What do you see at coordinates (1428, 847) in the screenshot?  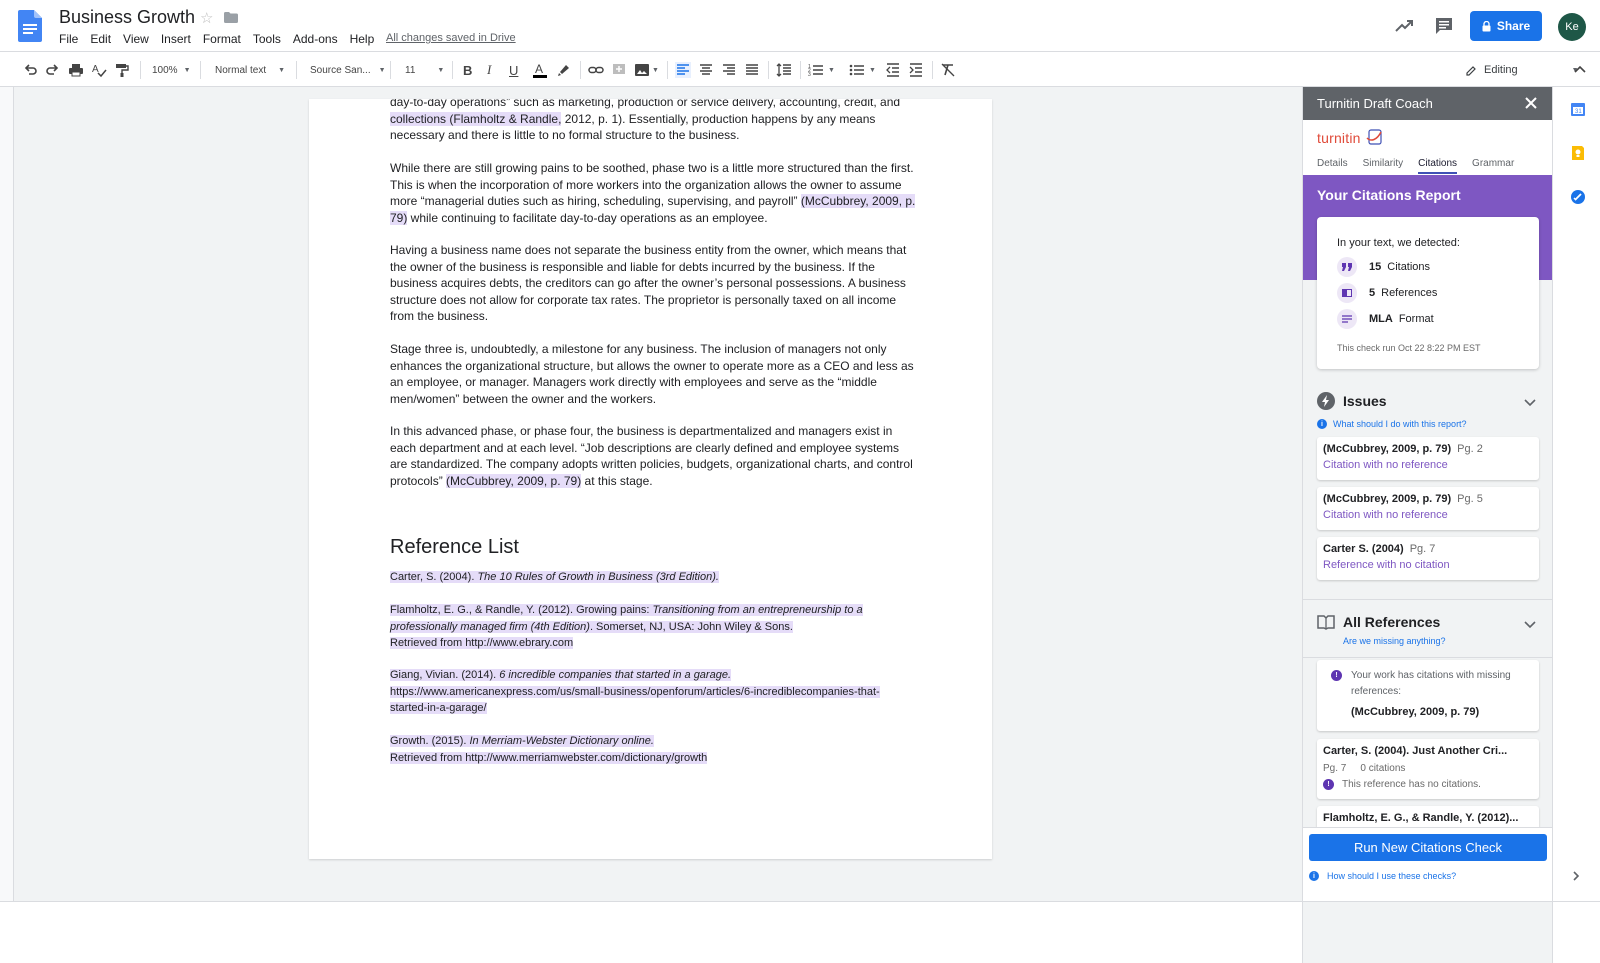 I see `run-citations-check-button: Run New Citations Check` at bounding box center [1428, 847].